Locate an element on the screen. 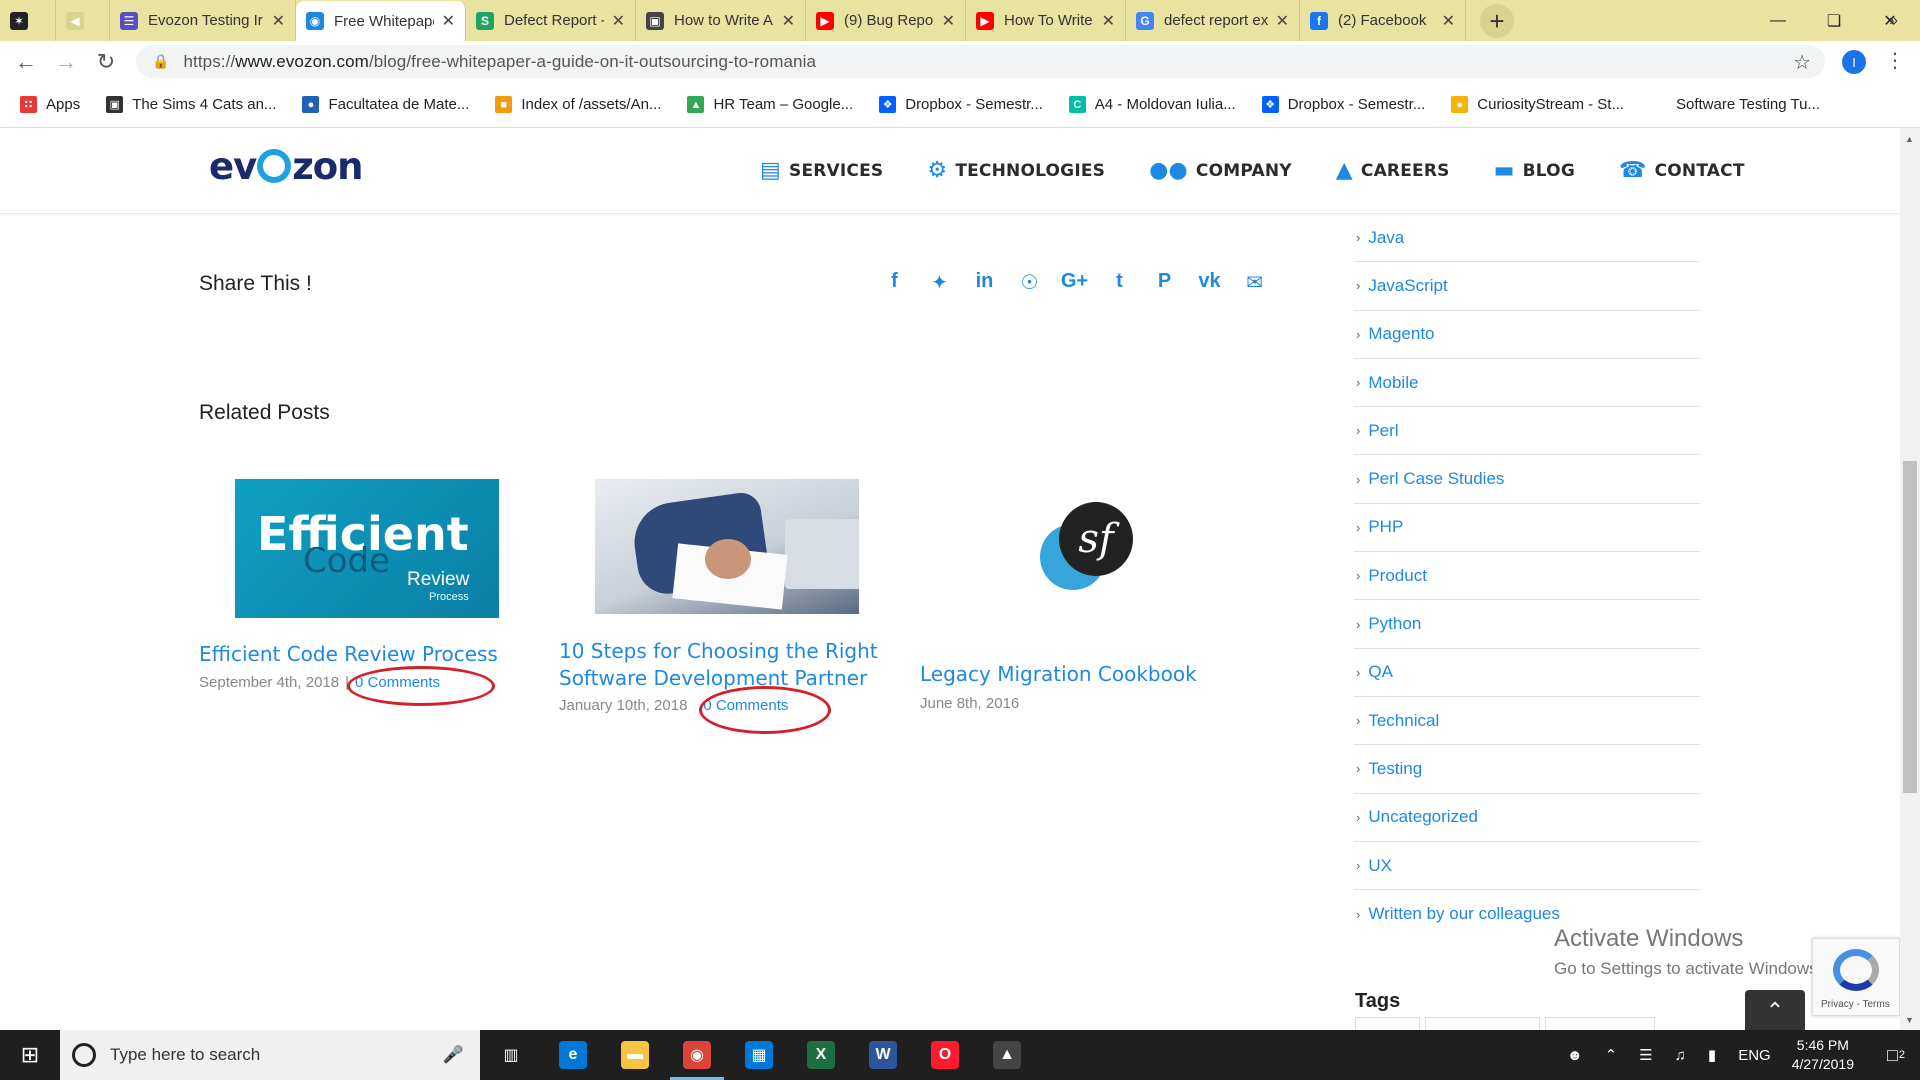 Image resolution: width=1920 pixels, height=1080 pixels. browser-tab: ▶ (9) Bug Report - ✕ is located at coordinates (886, 20).